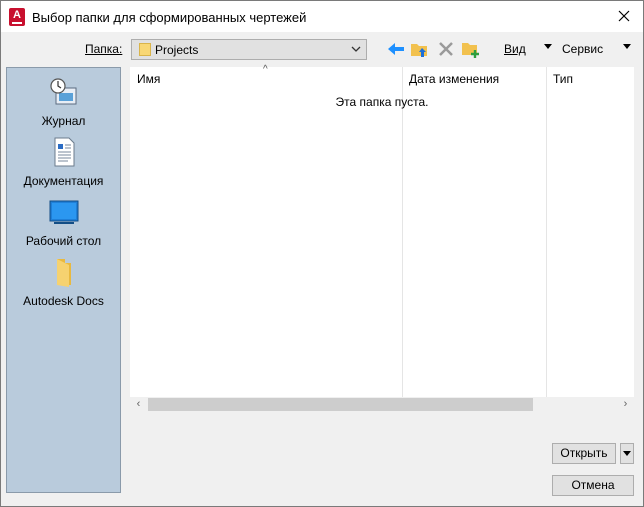  What do you see at coordinates (63, 212) in the screenshot?
I see `desktop-icon` at bounding box center [63, 212].